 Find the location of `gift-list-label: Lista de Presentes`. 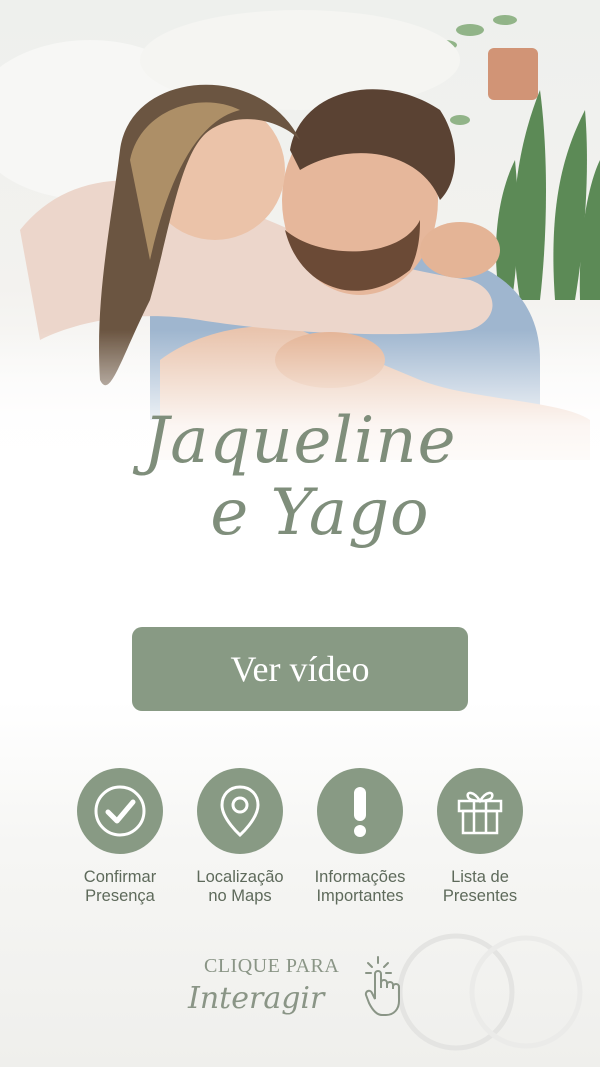

gift-list-label: Lista de Presentes is located at coordinates (480, 886).